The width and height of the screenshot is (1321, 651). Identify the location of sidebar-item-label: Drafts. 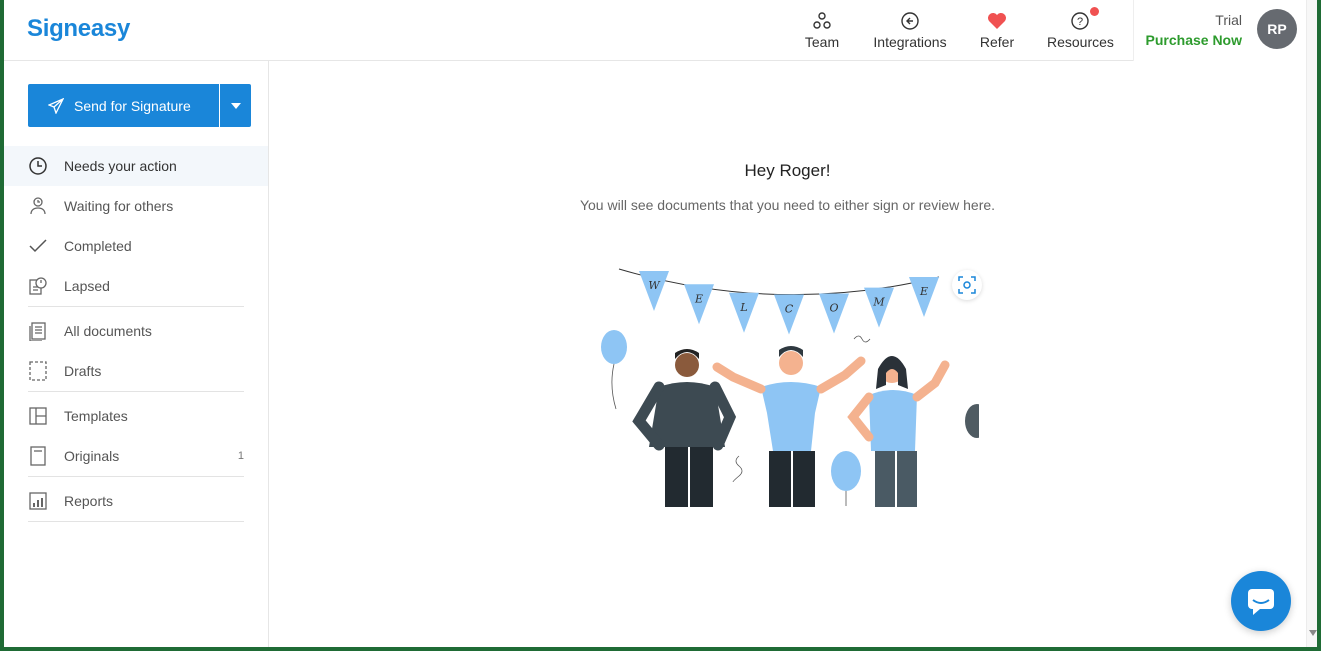
(83, 371).